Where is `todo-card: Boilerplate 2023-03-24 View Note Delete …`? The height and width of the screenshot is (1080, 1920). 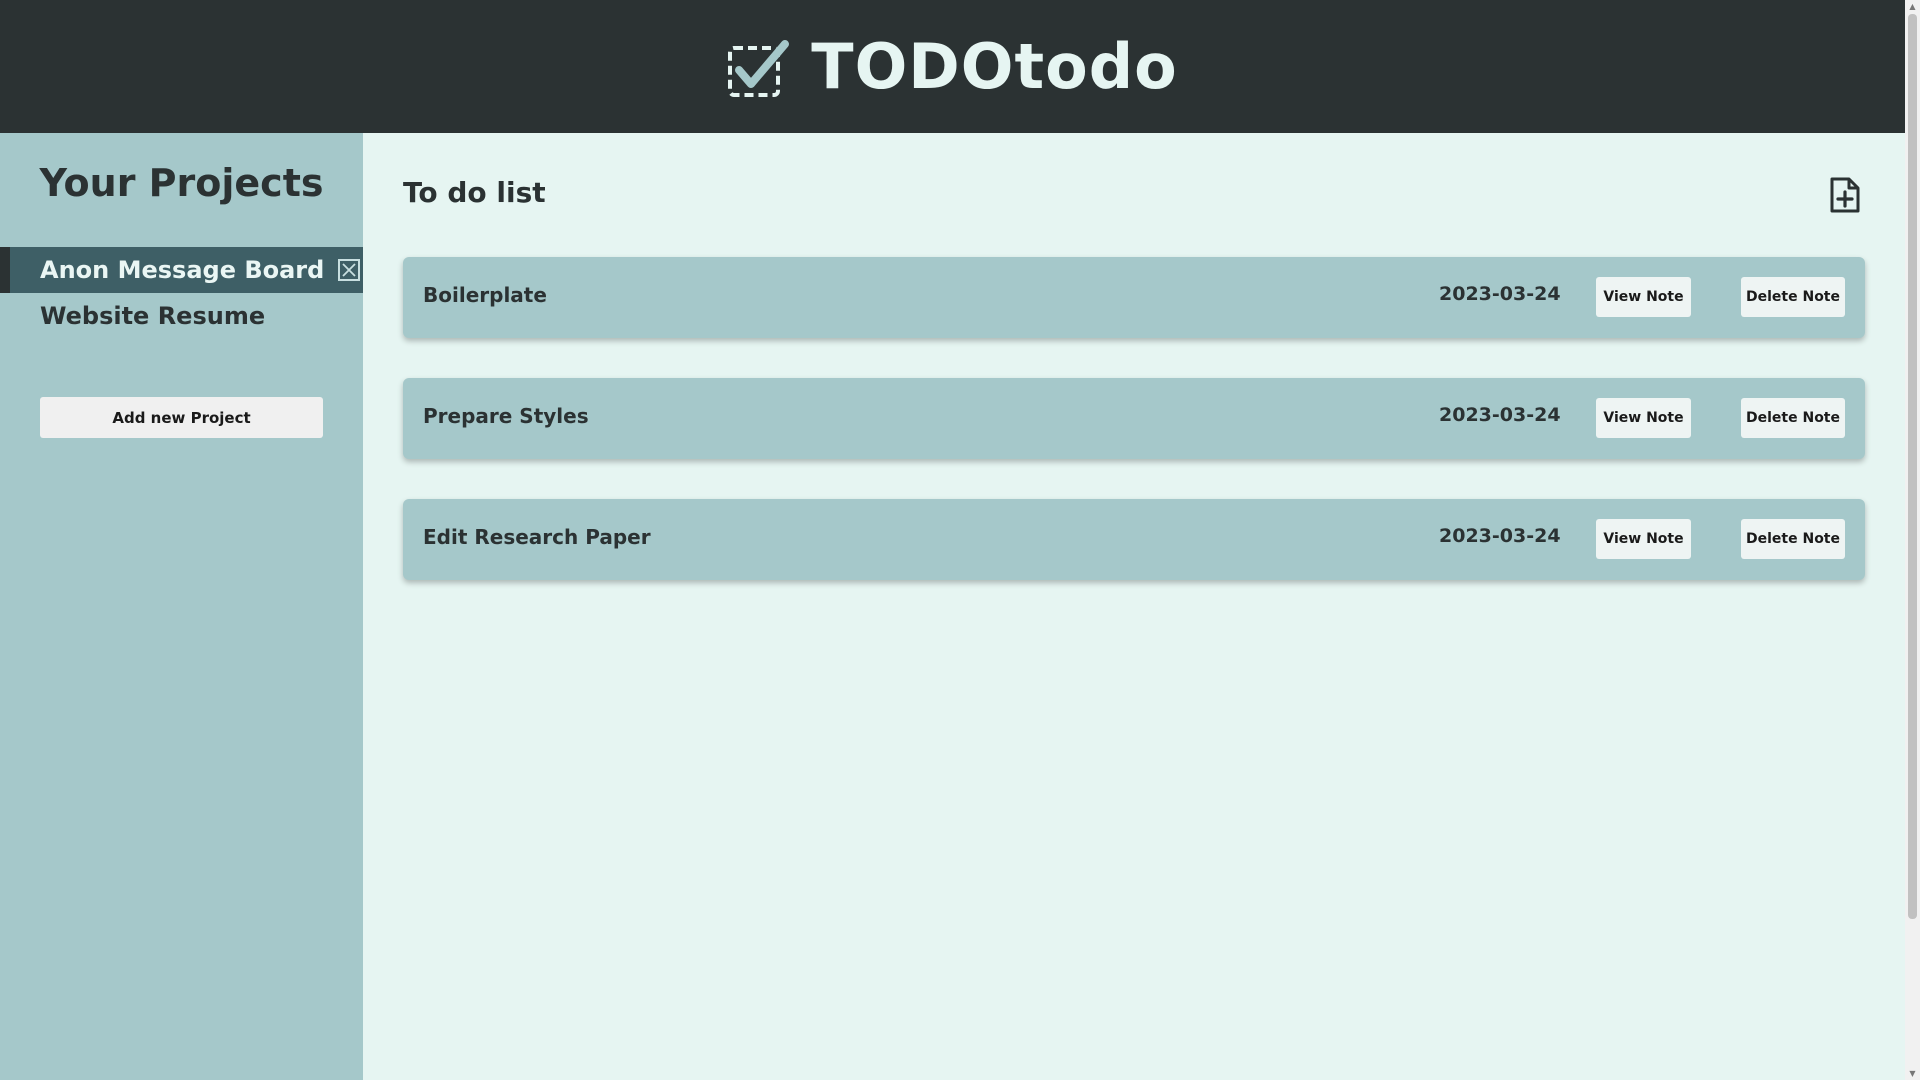
todo-card: Boilerplate 2023-03-24 View Note Delete … is located at coordinates (1134, 297).